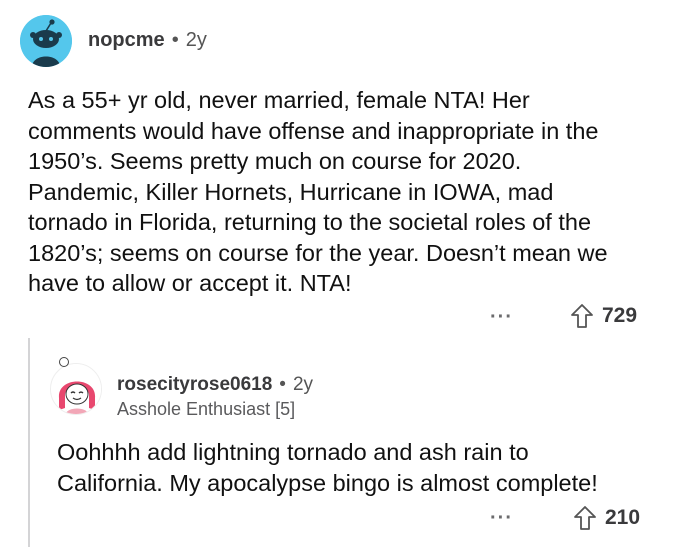 The width and height of the screenshot is (700, 547). I want to click on avatar-antenna-icon, so click(64, 362).